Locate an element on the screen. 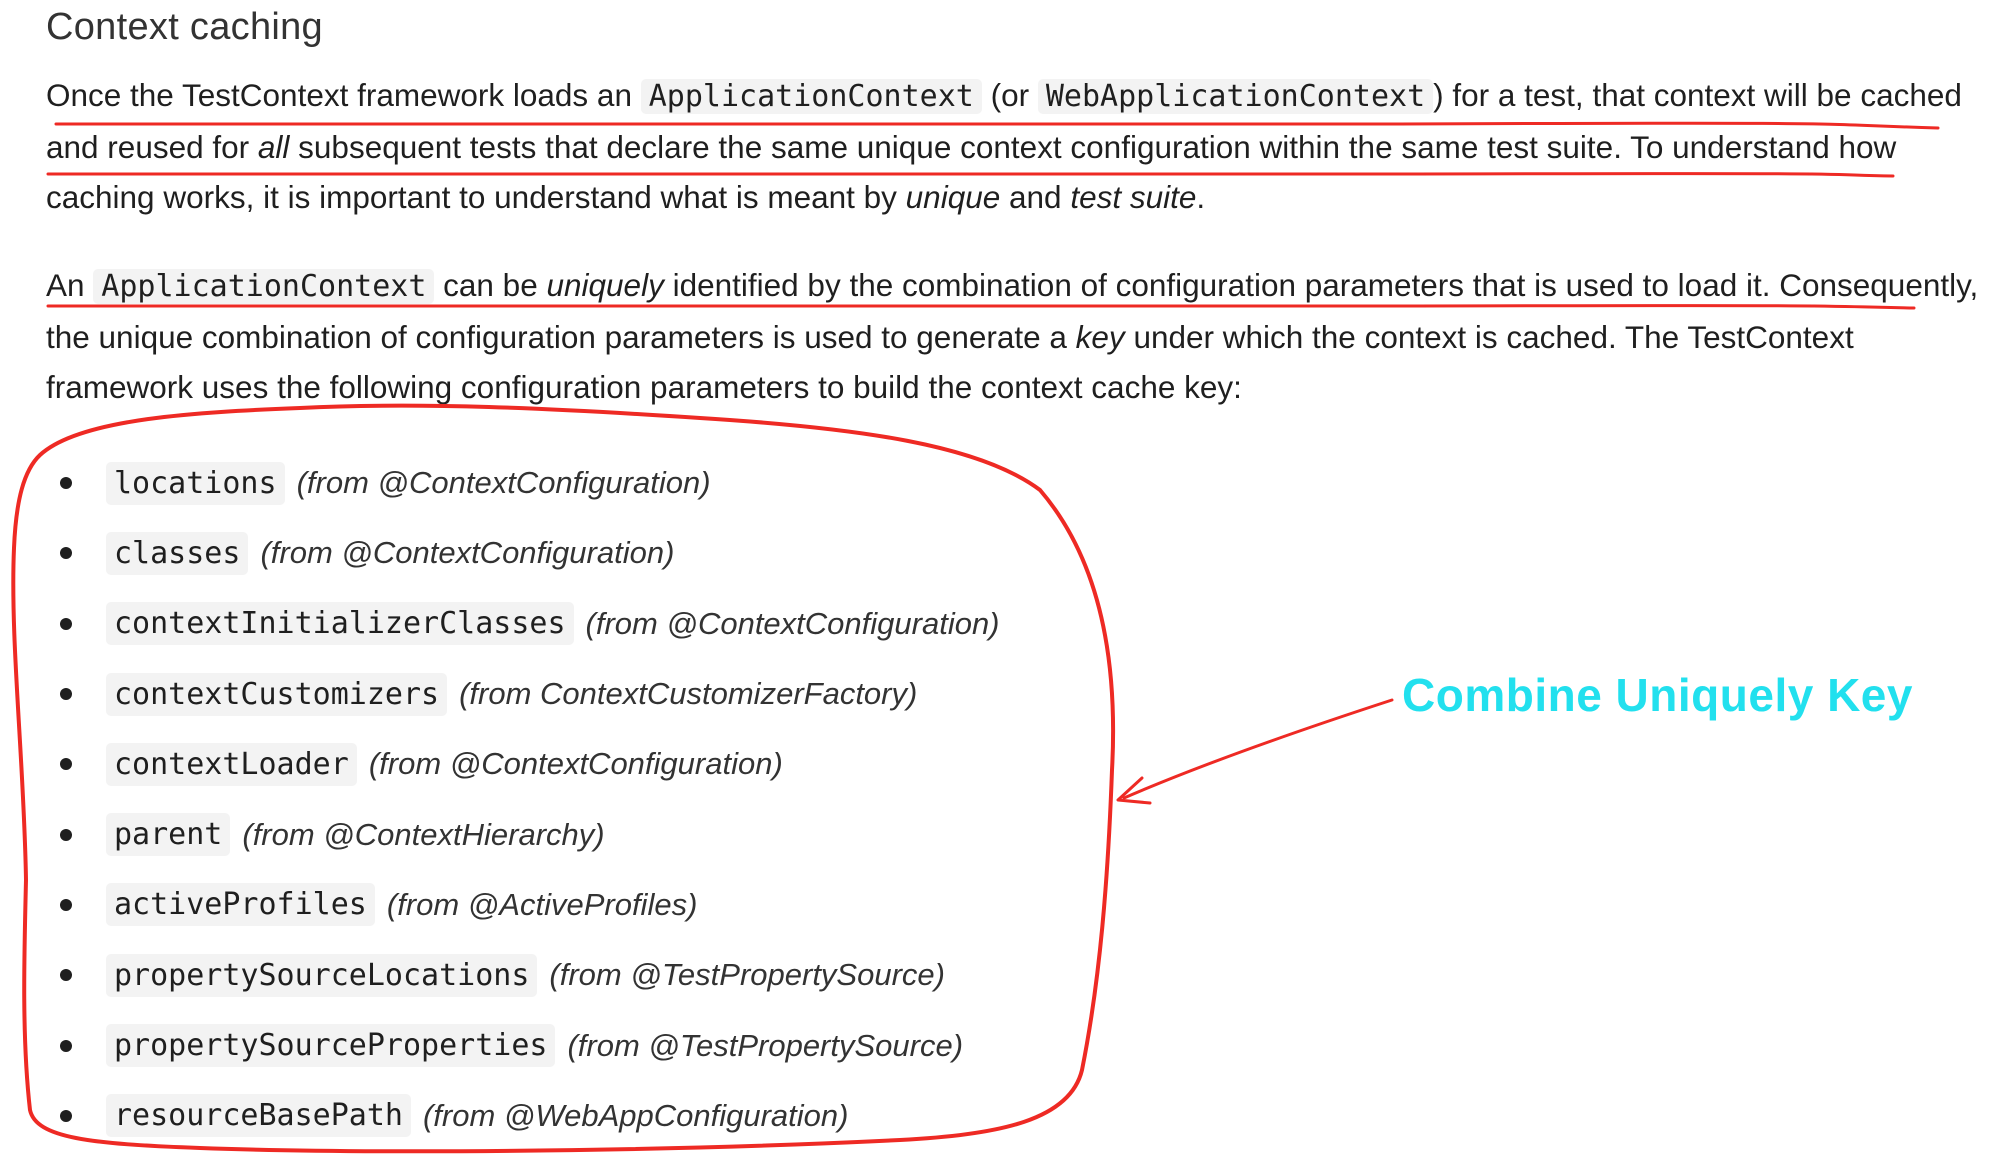  list-item: activeProfiles (from @ActiveProfiles) is located at coordinates (523, 905).